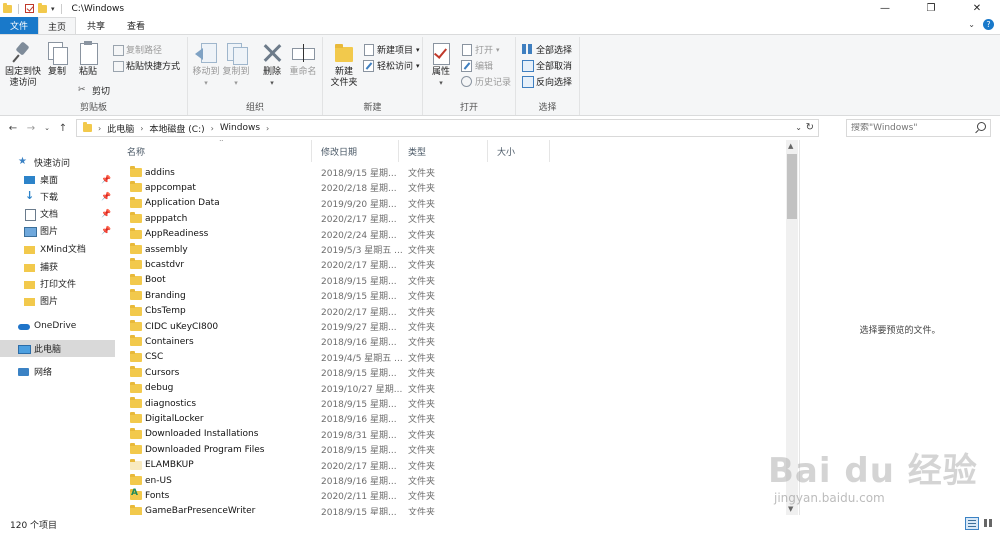 The width and height of the screenshot is (1000, 533). What do you see at coordinates (47, 128) in the screenshot?
I see `recent-locations-button: ⌄` at bounding box center [47, 128].